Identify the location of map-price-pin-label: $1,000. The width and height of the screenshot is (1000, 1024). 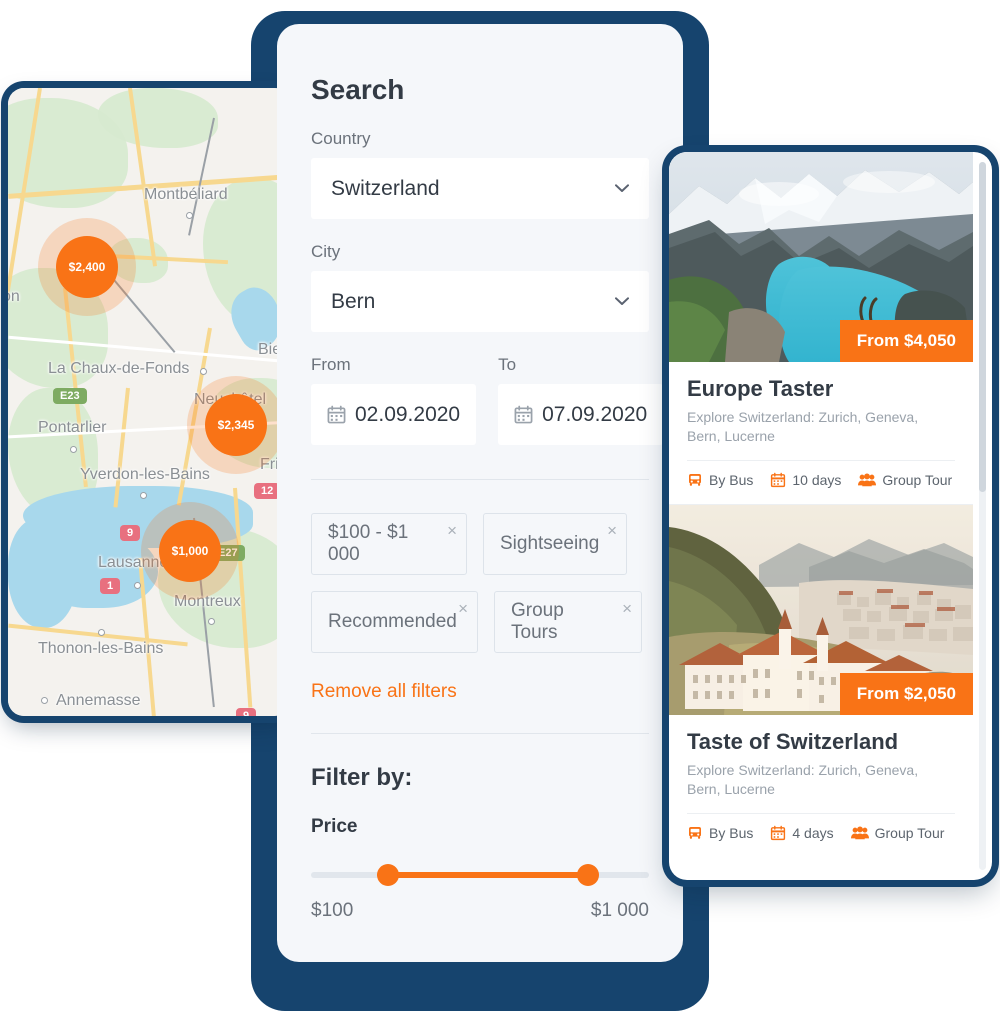
(190, 551).